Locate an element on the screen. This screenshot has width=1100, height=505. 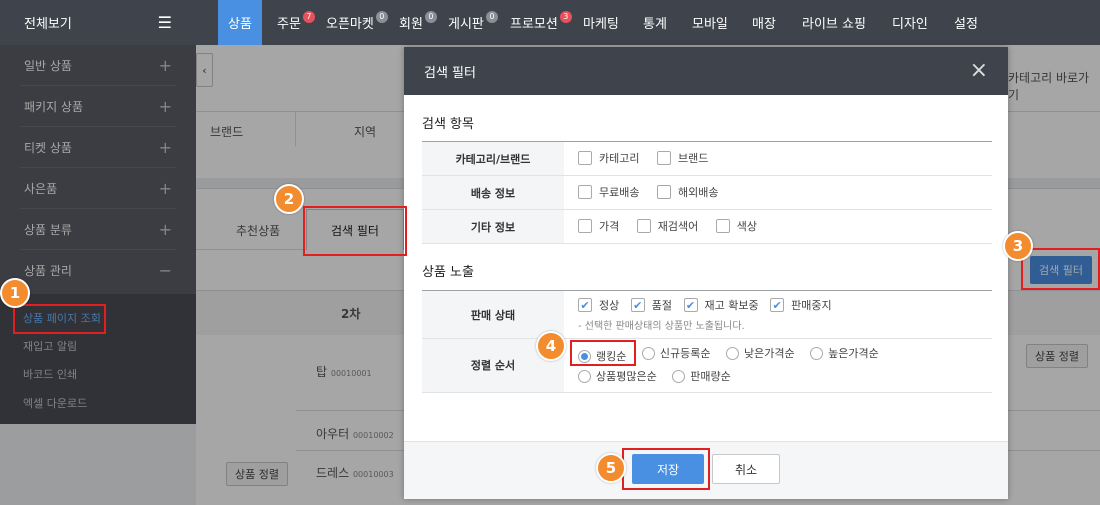
submenu-product-page-view: 상품 페이지 조회 is located at coordinates (62, 318).